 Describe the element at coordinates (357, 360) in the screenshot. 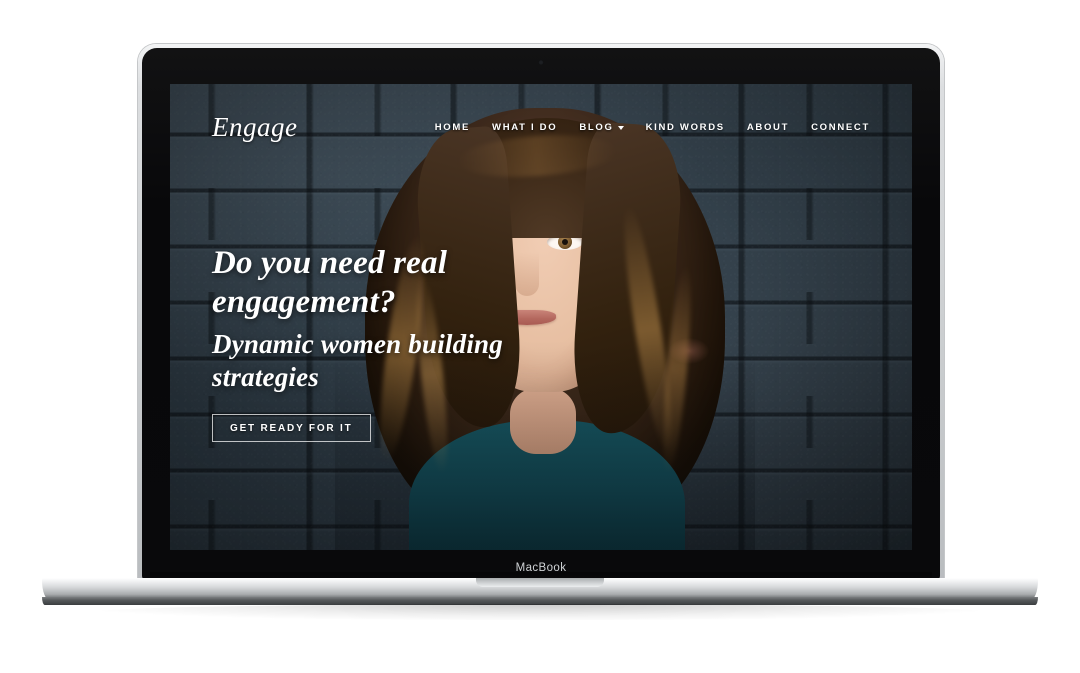

I see `hero-subheadline: Dynamic women building strategies` at that location.